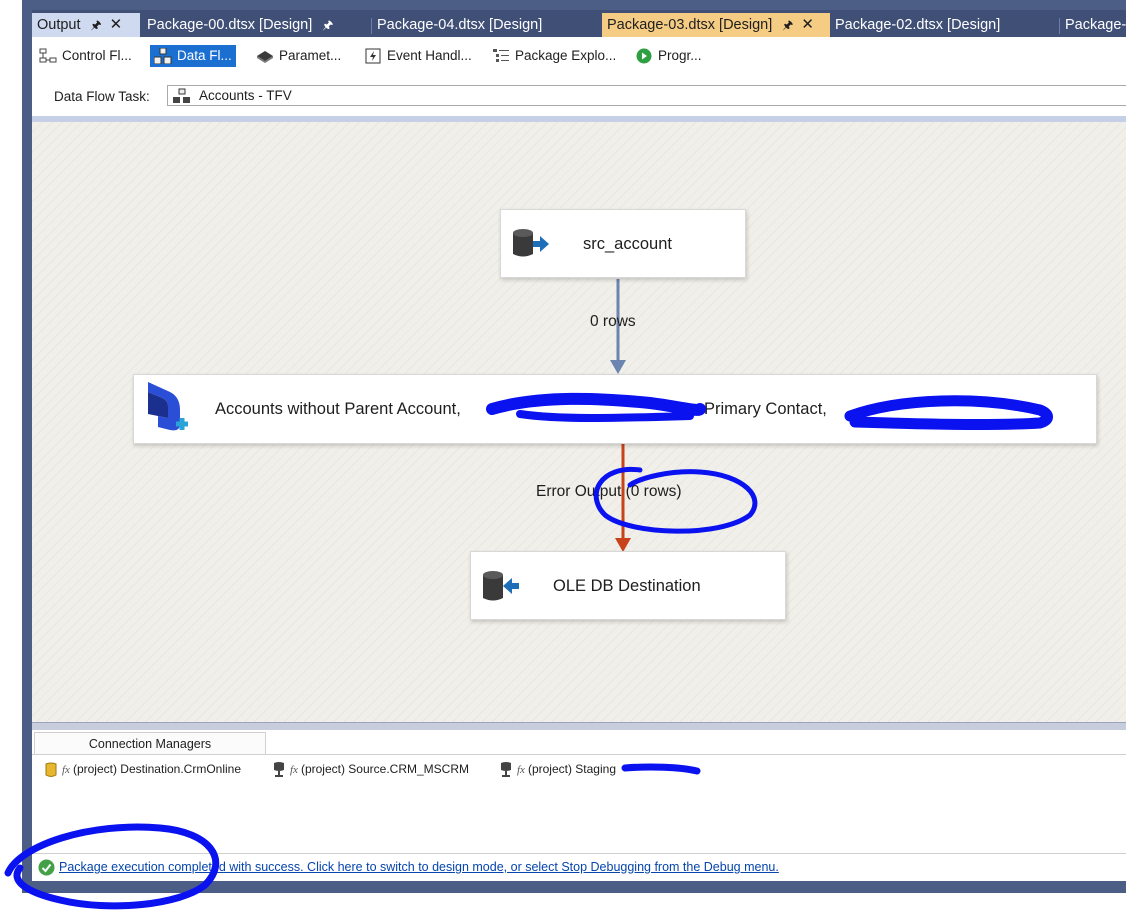  I want to click on node-label-tail: Primary Contact,, so click(765, 409).